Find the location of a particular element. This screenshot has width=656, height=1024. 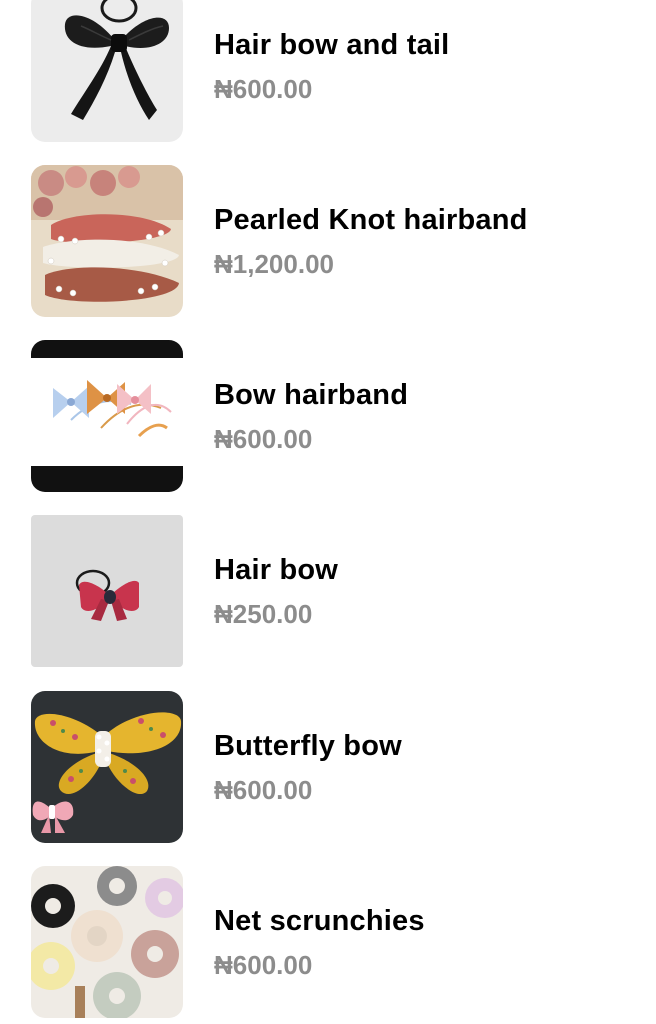

bow-hairbands-image is located at coordinates (107, 416).